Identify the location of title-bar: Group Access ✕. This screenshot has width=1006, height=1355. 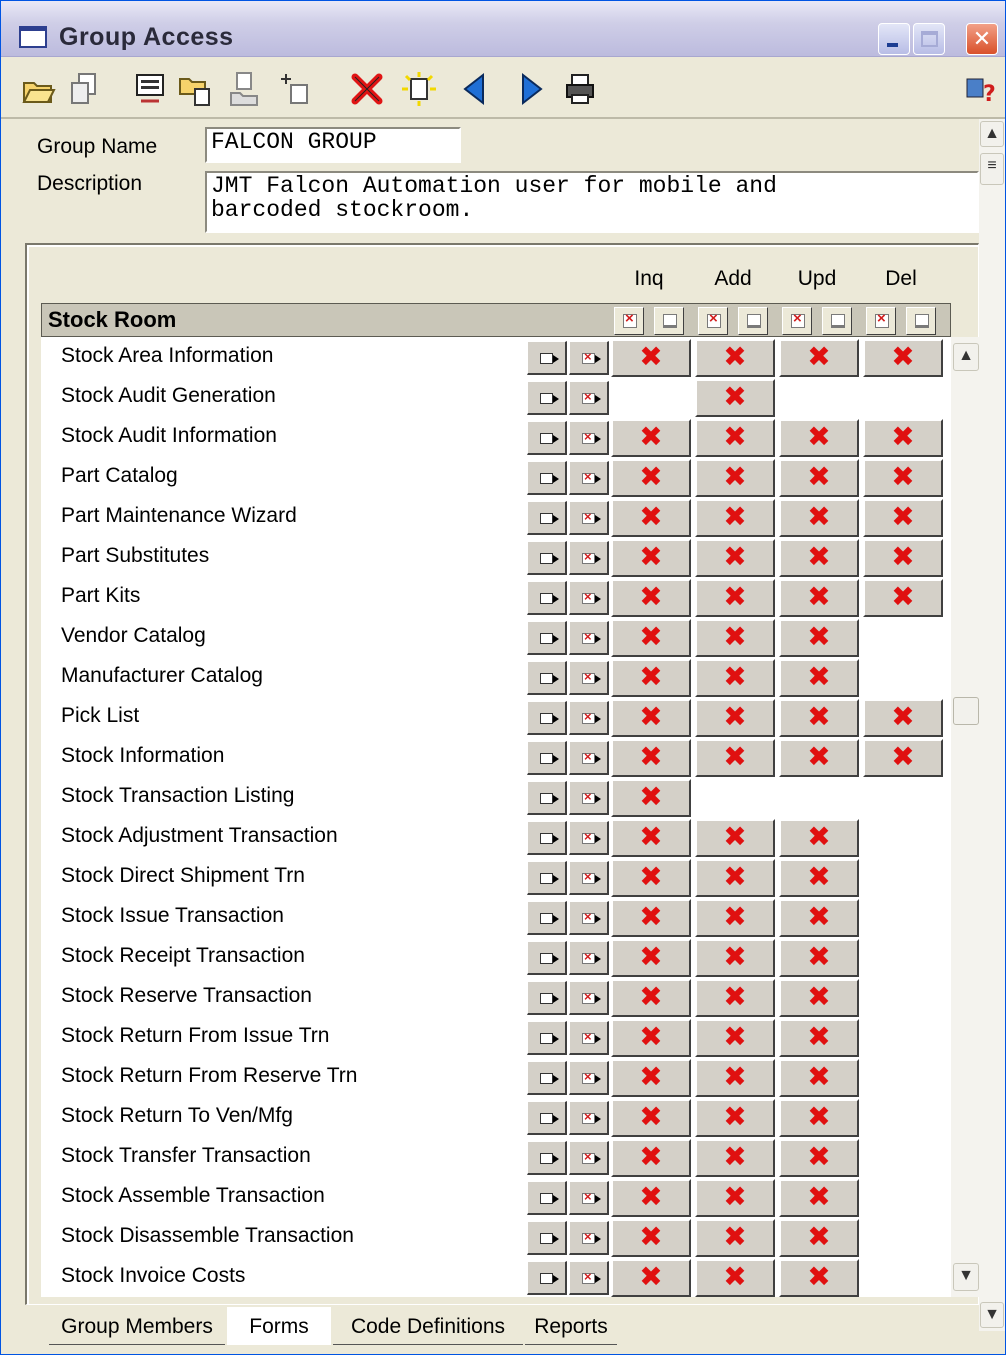
(503, 29).